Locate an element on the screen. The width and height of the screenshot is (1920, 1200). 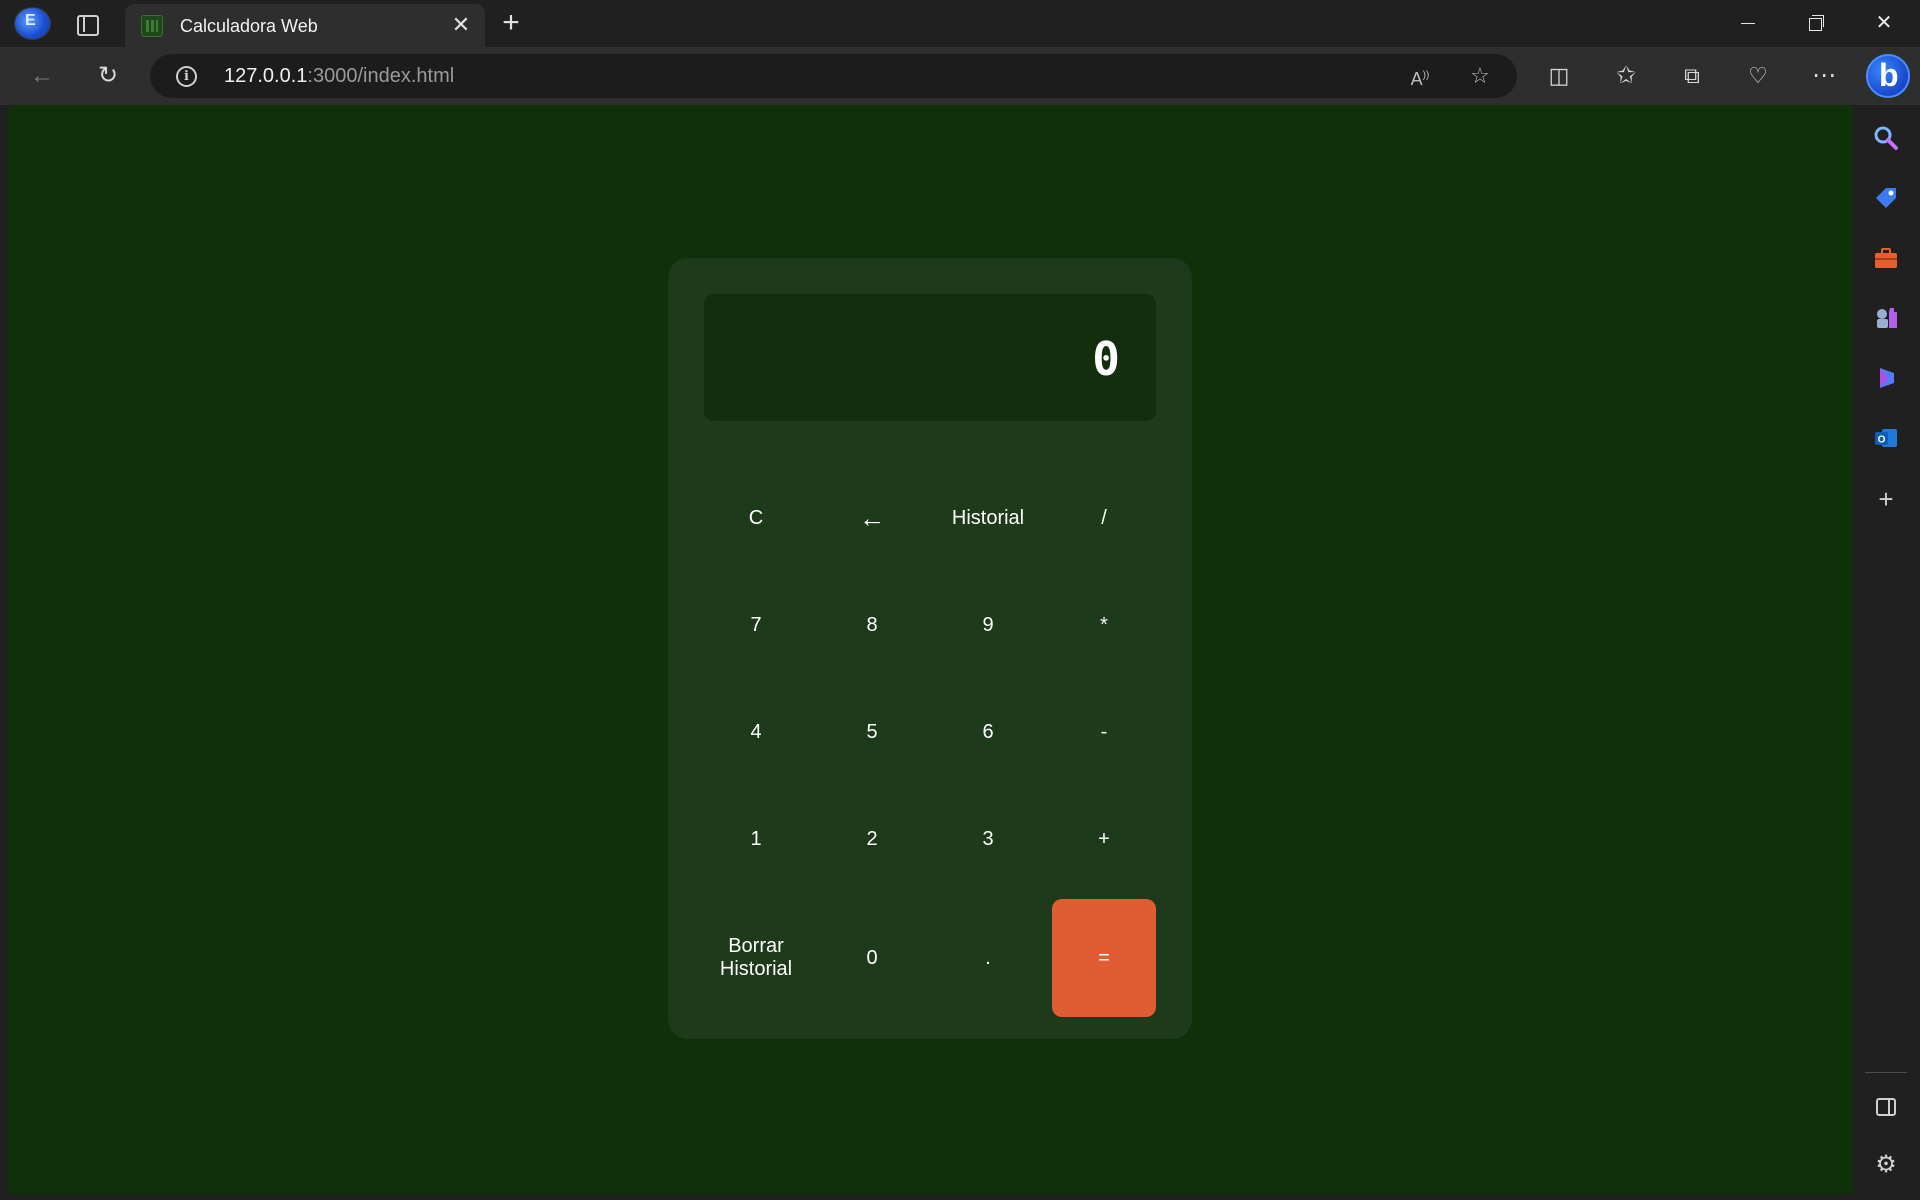
backspace-button: ← is located at coordinates (872, 518).